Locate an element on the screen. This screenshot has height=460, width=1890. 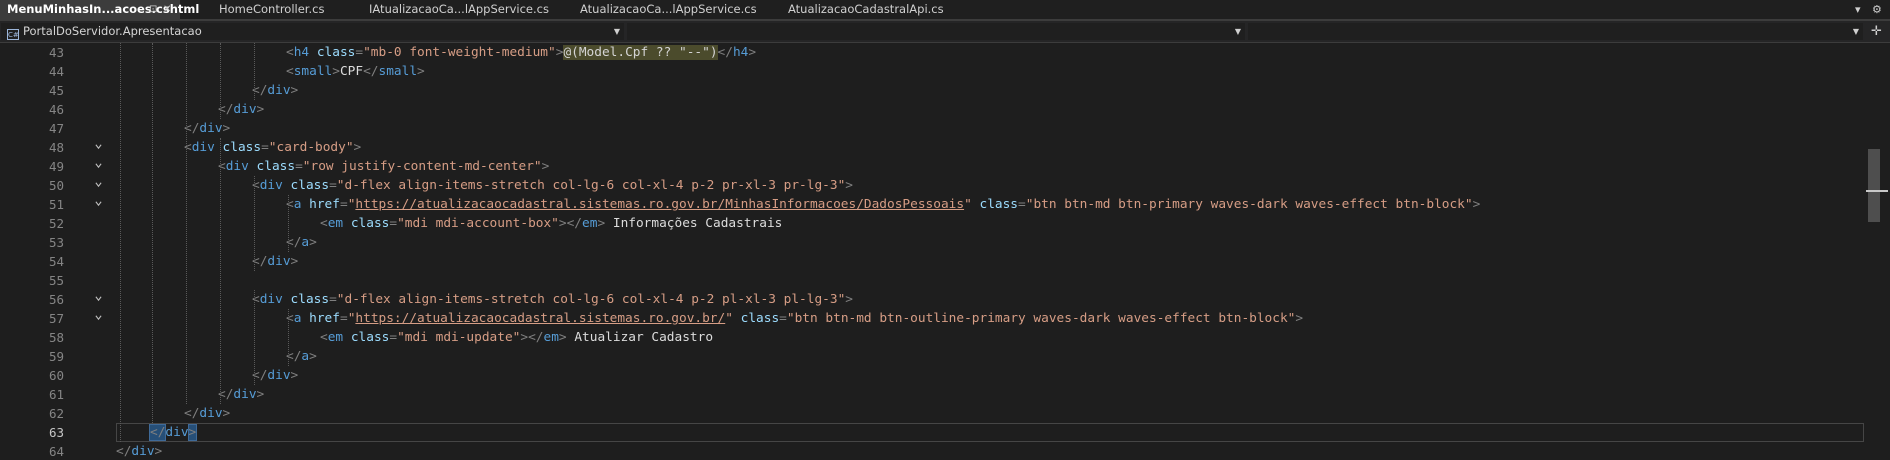
line-number: 64 is located at coordinates (56, 451).